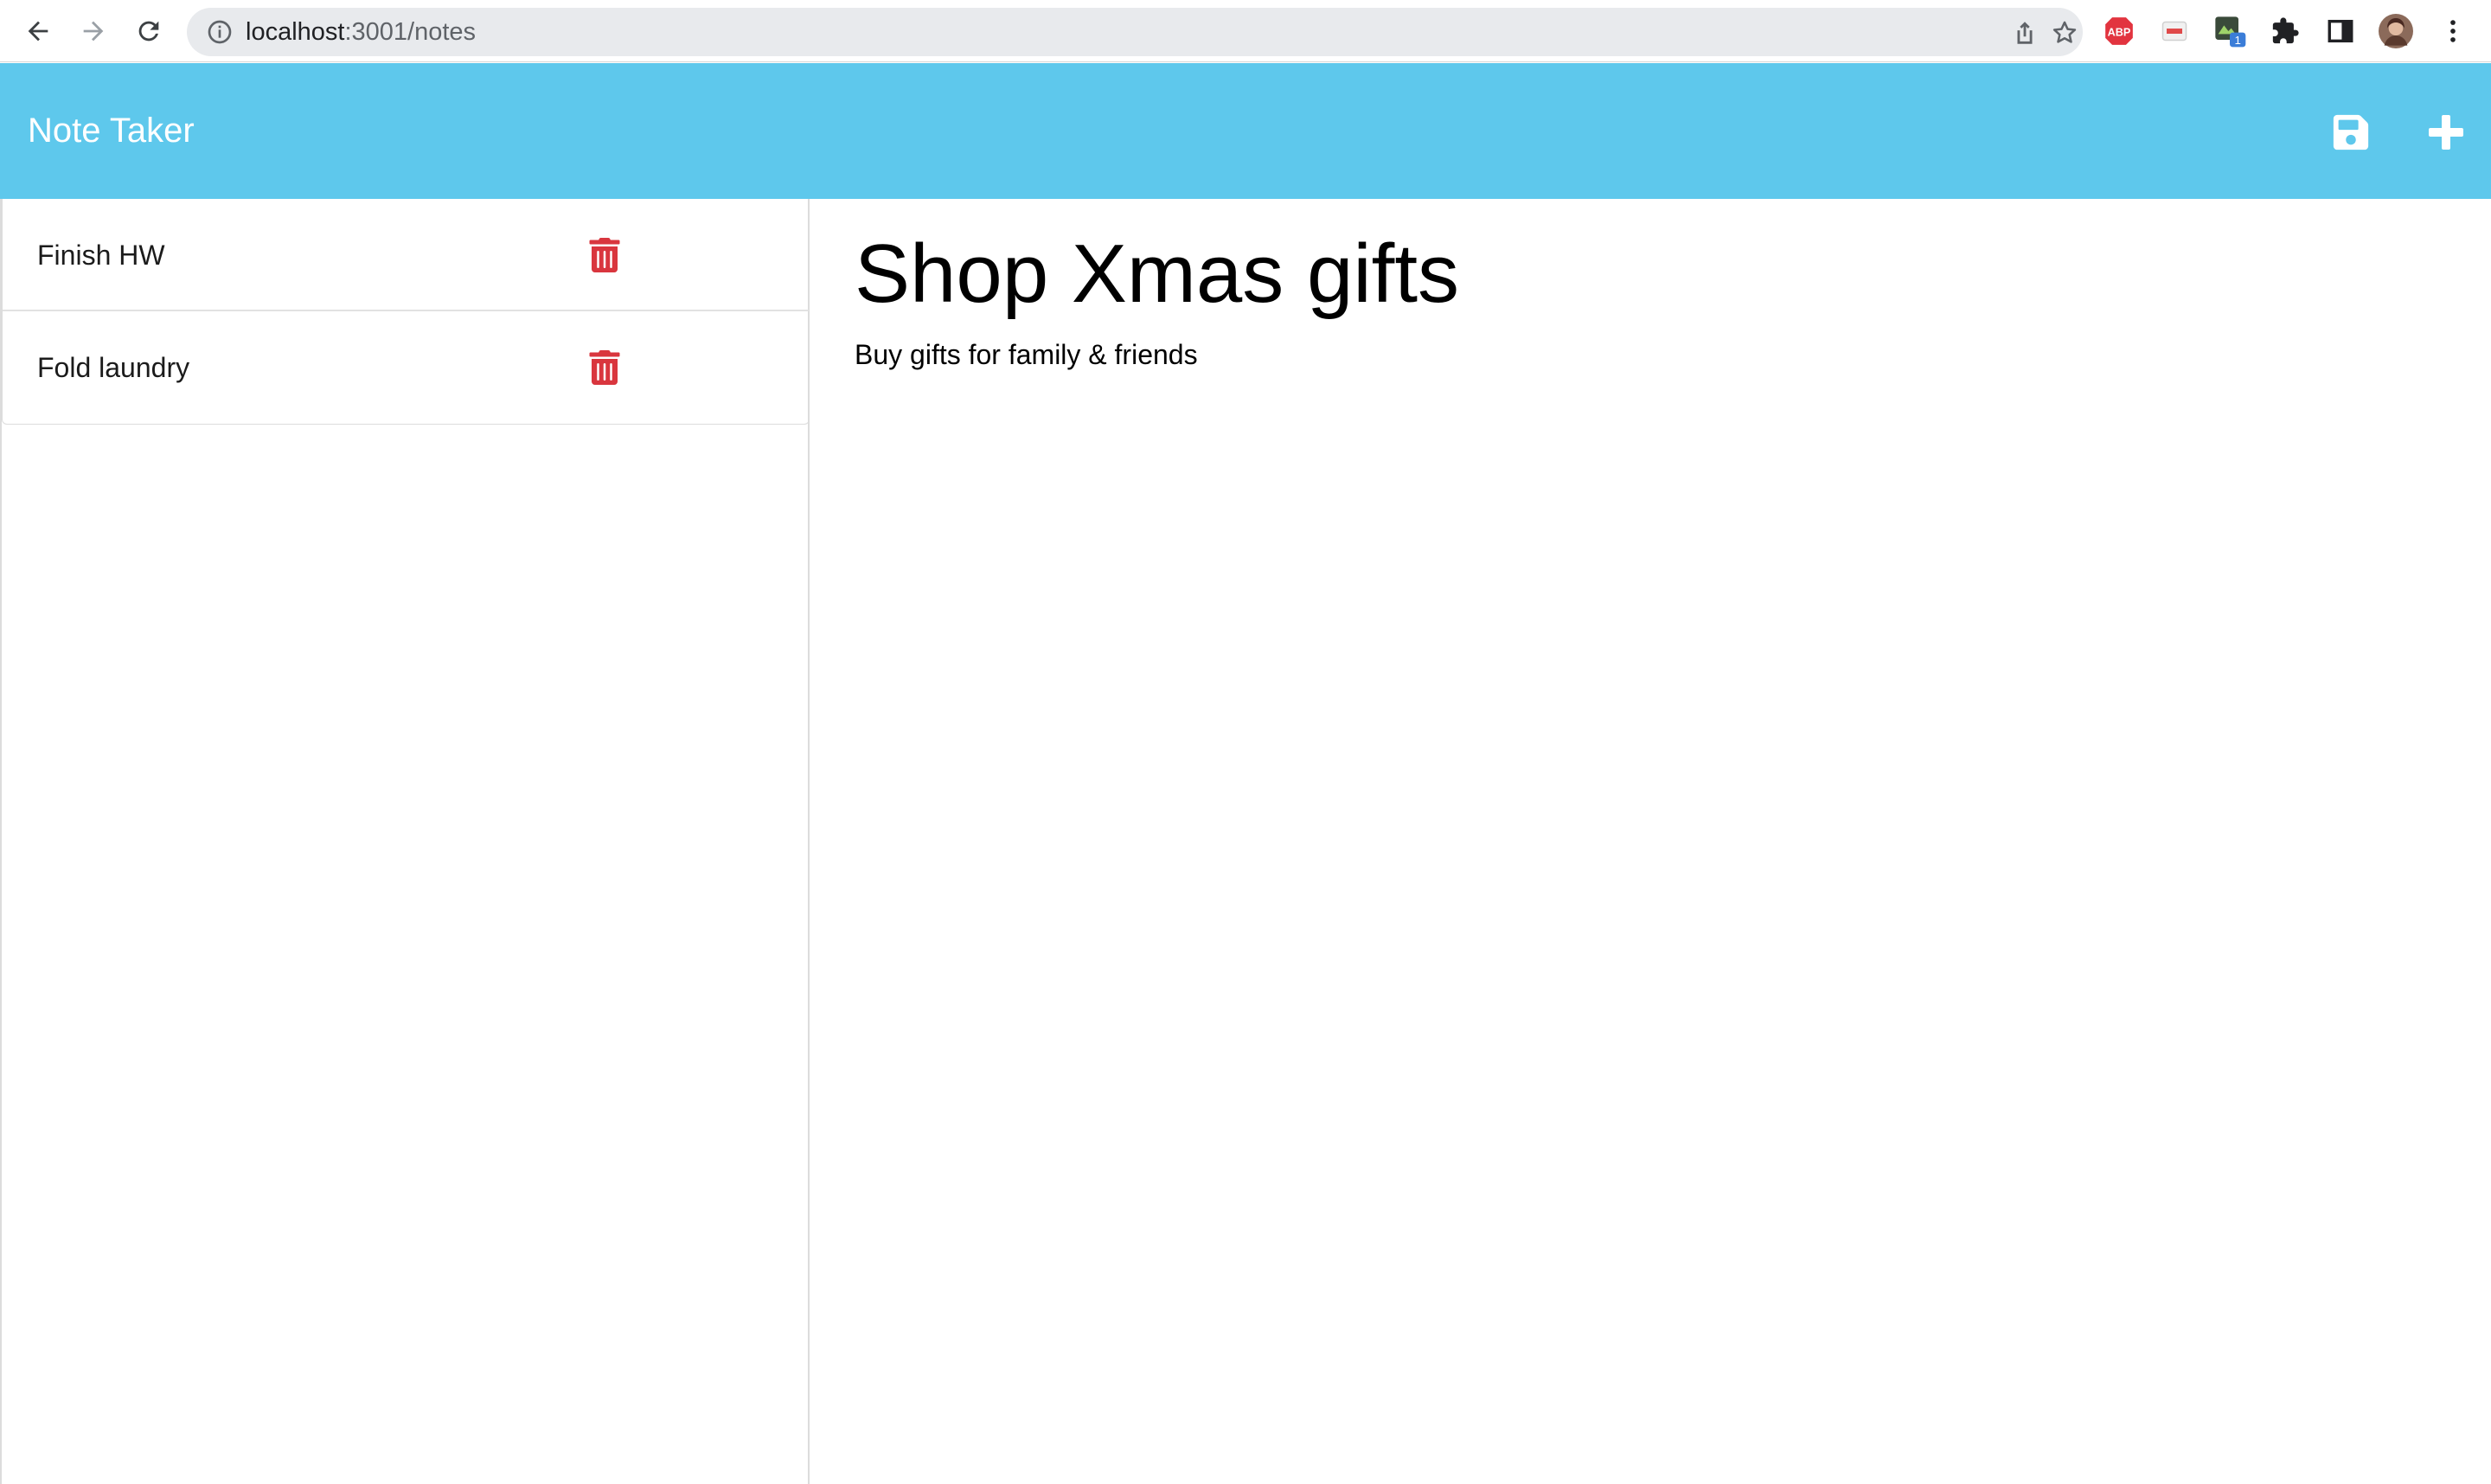 The height and width of the screenshot is (1484, 2491). What do you see at coordinates (2229, 31) in the screenshot?
I see `extension-badge-icon: 1` at bounding box center [2229, 31].